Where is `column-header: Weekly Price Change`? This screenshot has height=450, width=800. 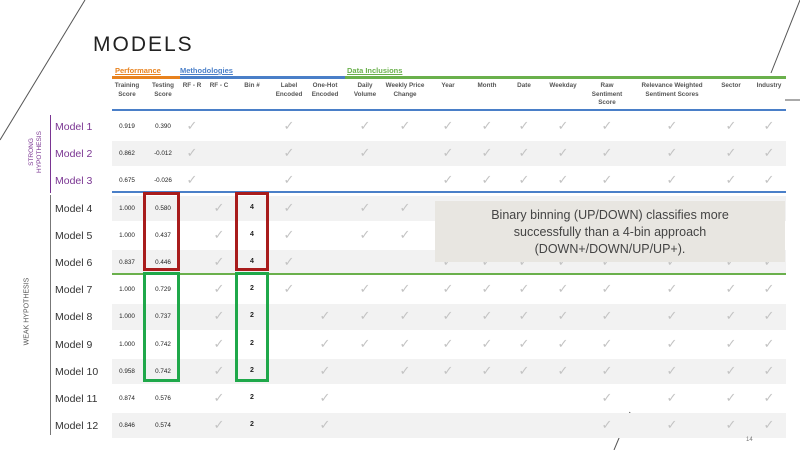
column-header: Weekly Price Change is located at coordinates (405, 90).